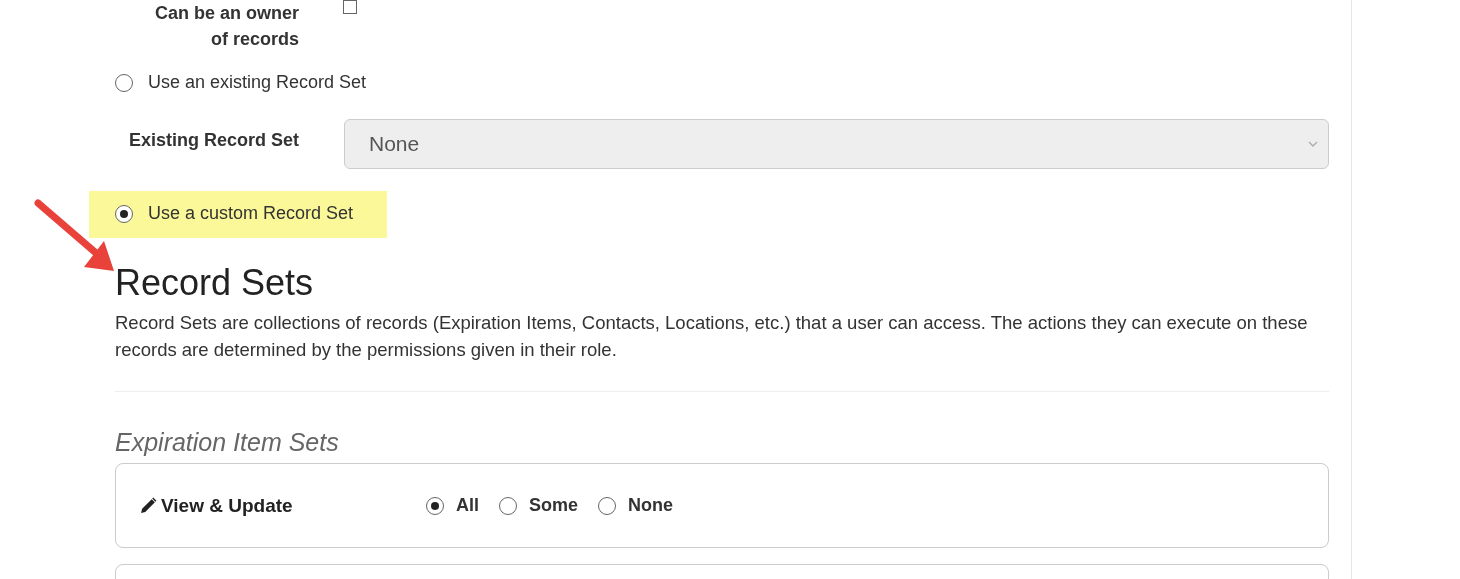 Image resolution: width=1460 pixels, height=579 pixels. What do you see at coordinates (712, 336) in the screenshot?
I see `section-description: Record Sets are collections of records (Expiration Items, Contacts, Locations, etc.) that a user can access. The actions they can execute on these records are determined by the permissions given in their role.` at bounding box center [712, 336].